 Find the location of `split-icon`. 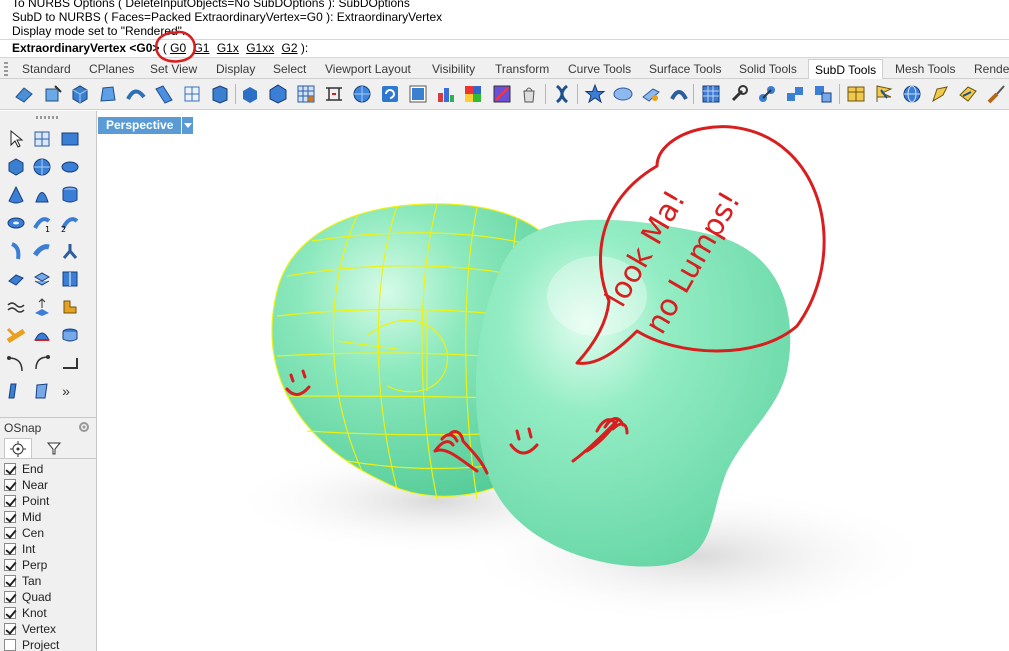

split-icon is located at coordinates (70, 251).